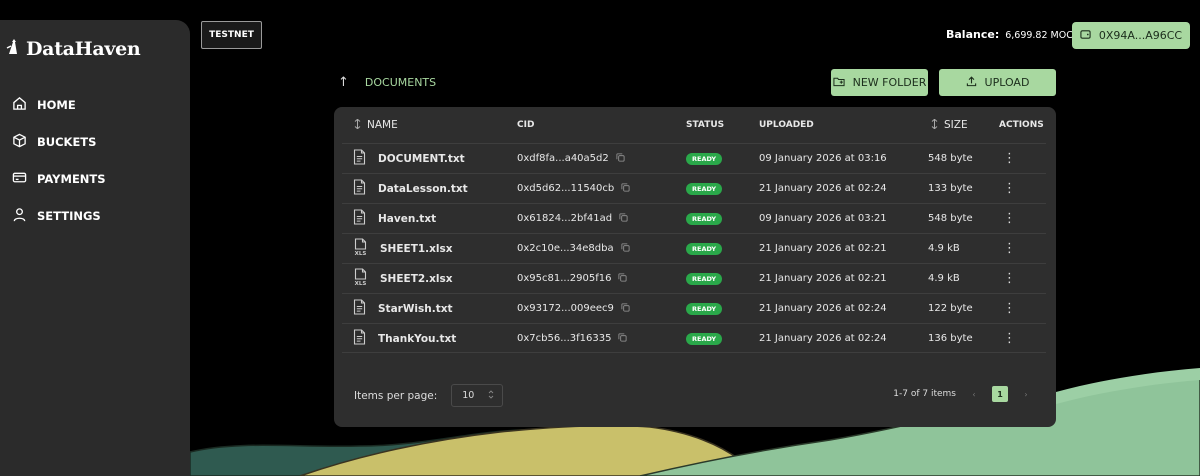 This screenshot has width=1200, height=476. Describe the element at coordinates (565, 218) in the screenshot. I see `cid-value: 0x61824...2bf41ad` at that location.